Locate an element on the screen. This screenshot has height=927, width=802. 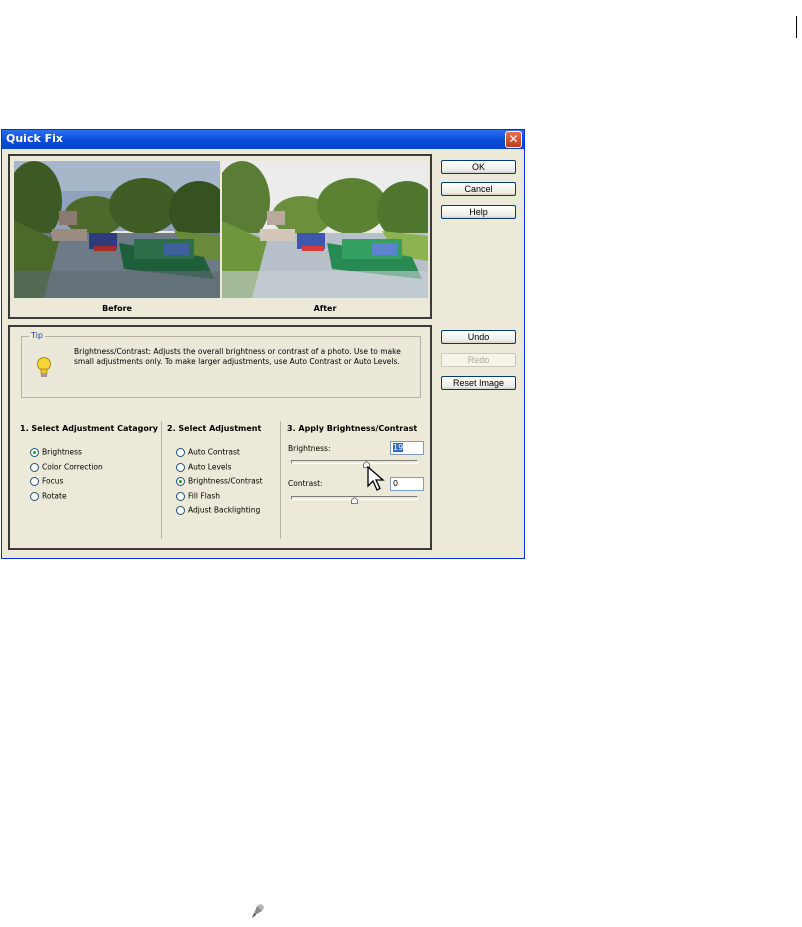
before-label: Before is located at coordinates (117, 308).